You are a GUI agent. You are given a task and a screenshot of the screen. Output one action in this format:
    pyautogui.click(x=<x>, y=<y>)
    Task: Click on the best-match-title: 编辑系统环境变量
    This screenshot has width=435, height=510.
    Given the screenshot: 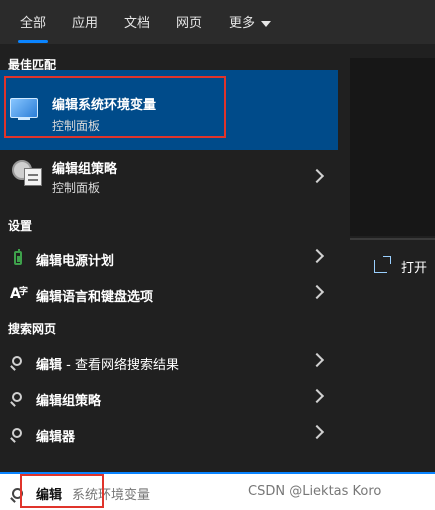 What is the action you would take?
    pyautogui.click(x=104, y=105)
    